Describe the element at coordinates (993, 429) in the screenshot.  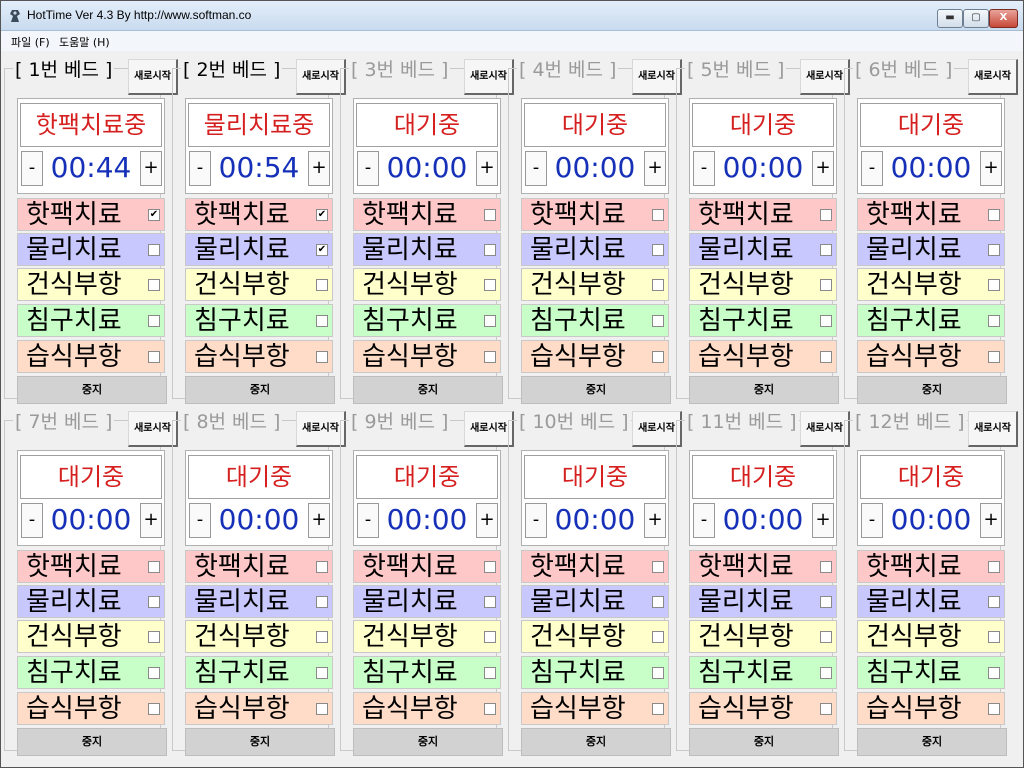
I see `reset-button: 새로시작` at that location.